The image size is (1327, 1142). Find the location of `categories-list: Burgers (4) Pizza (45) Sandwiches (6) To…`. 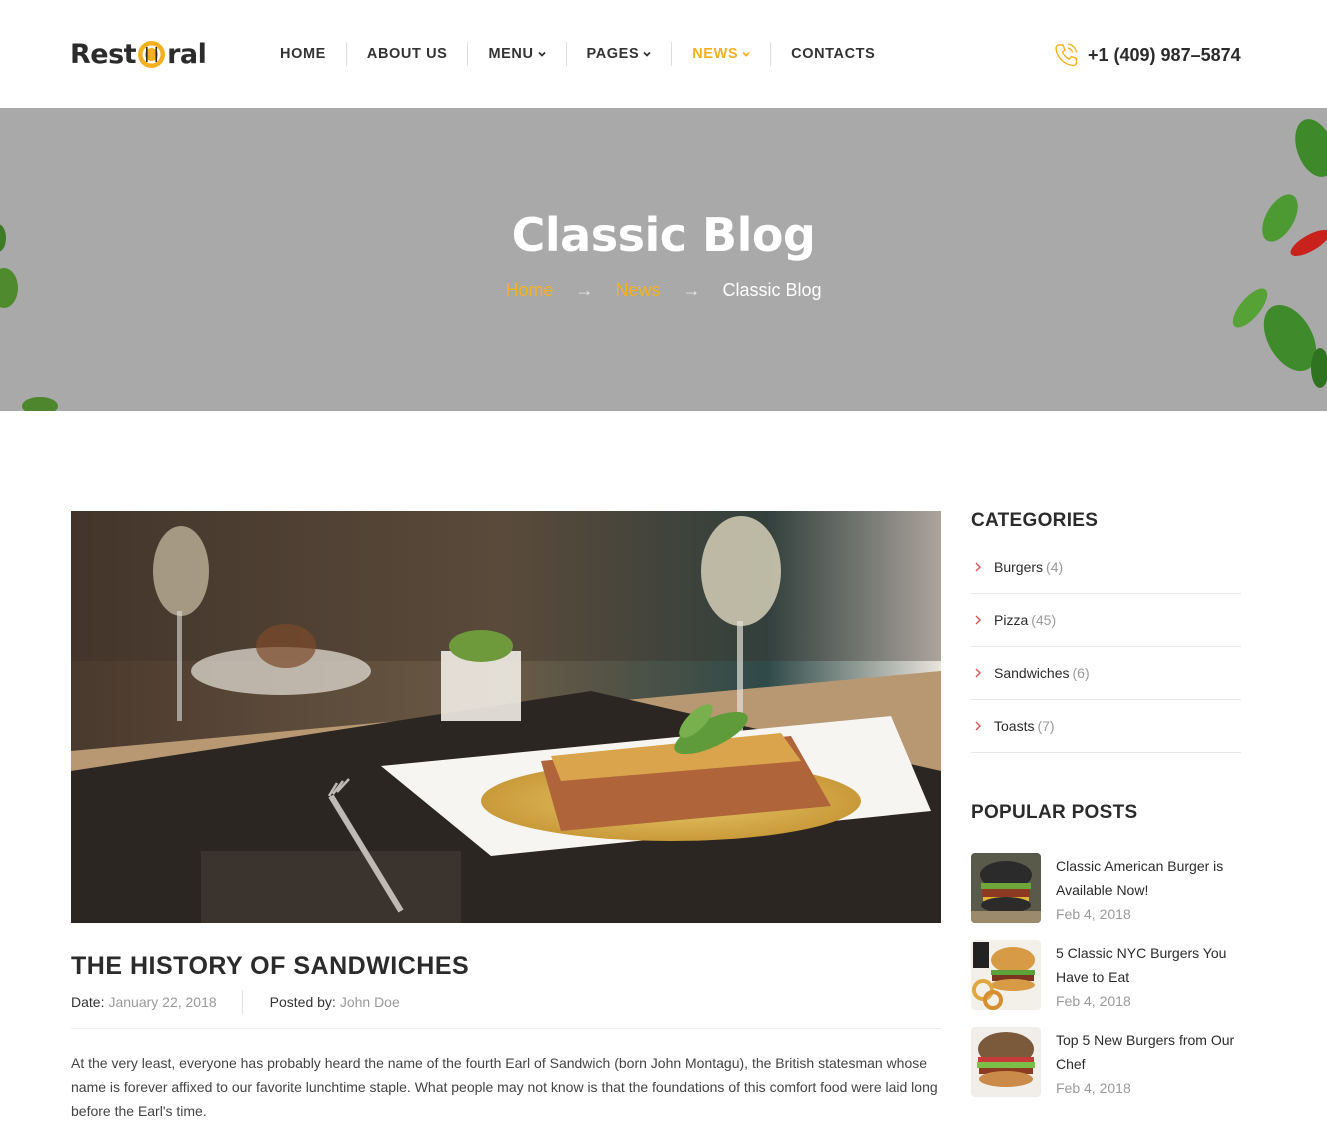

categories-list: Burgers (4) Pizza (45) Sandwiches (6) To… is located at coordinates (1106, 647).